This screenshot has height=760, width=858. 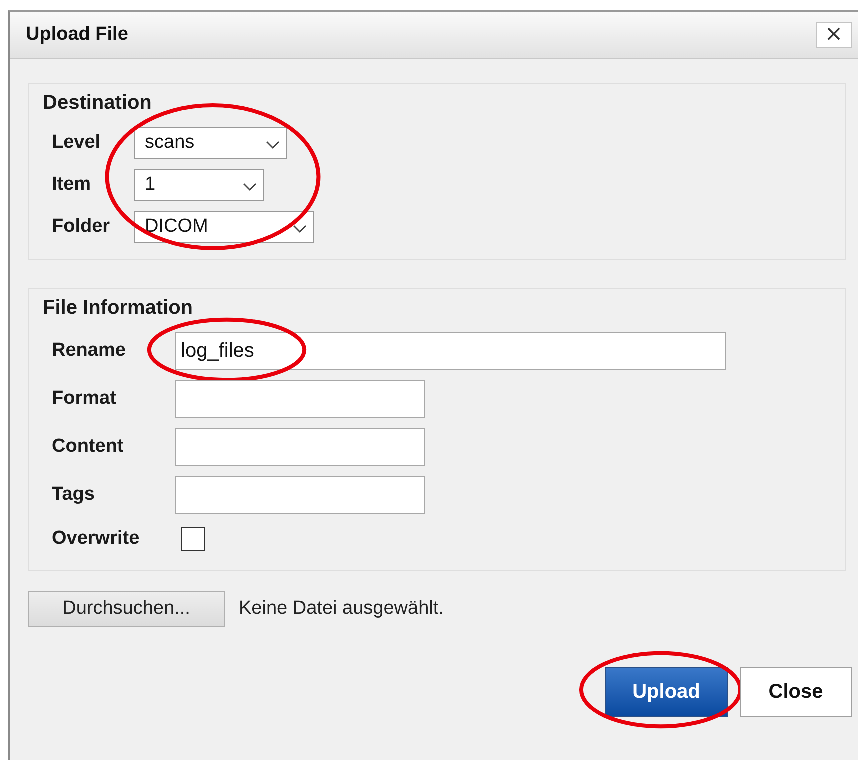 I want to click on dropdown: DICOM, so click(x=224, y=227).